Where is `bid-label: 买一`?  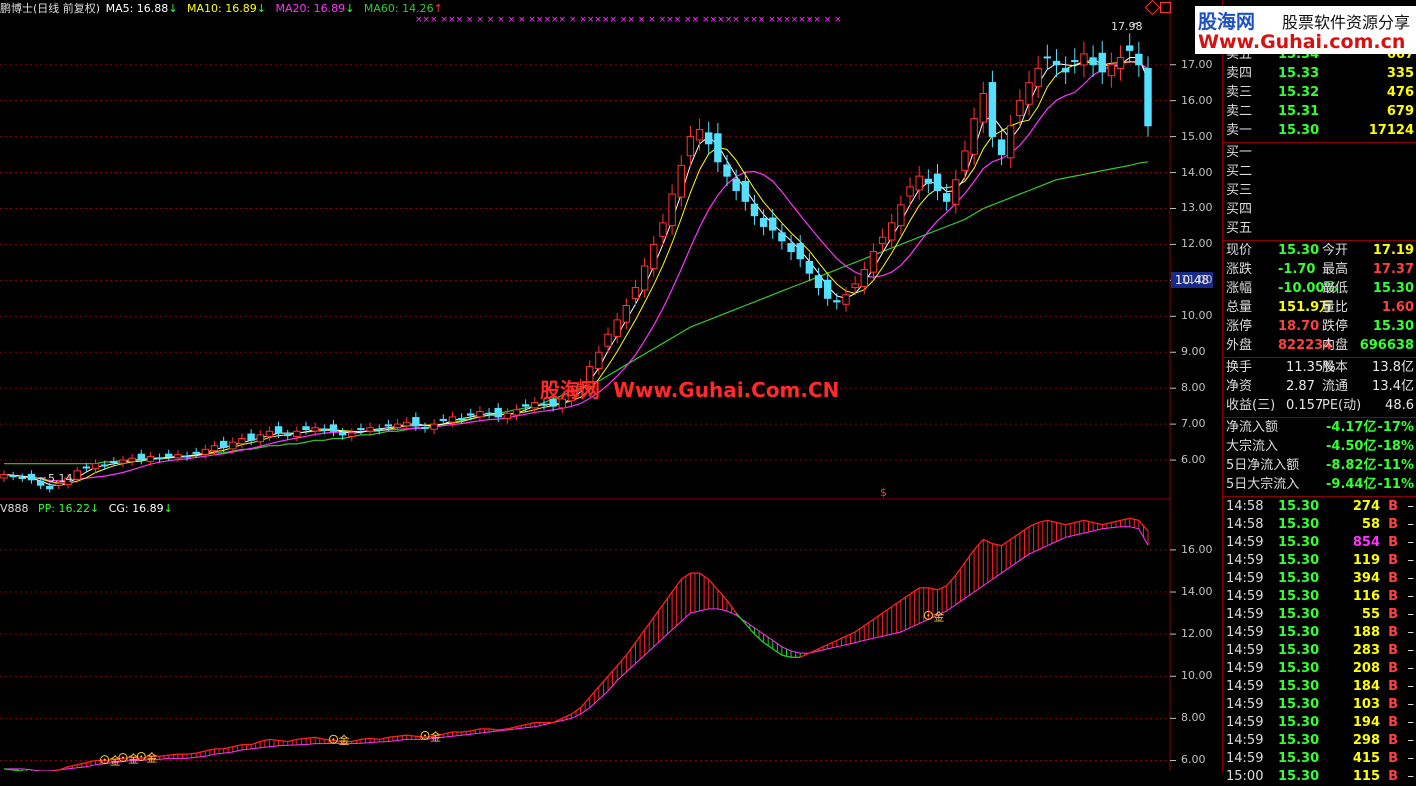 bid-label: 买一 is located at coordinates (1239, 152).